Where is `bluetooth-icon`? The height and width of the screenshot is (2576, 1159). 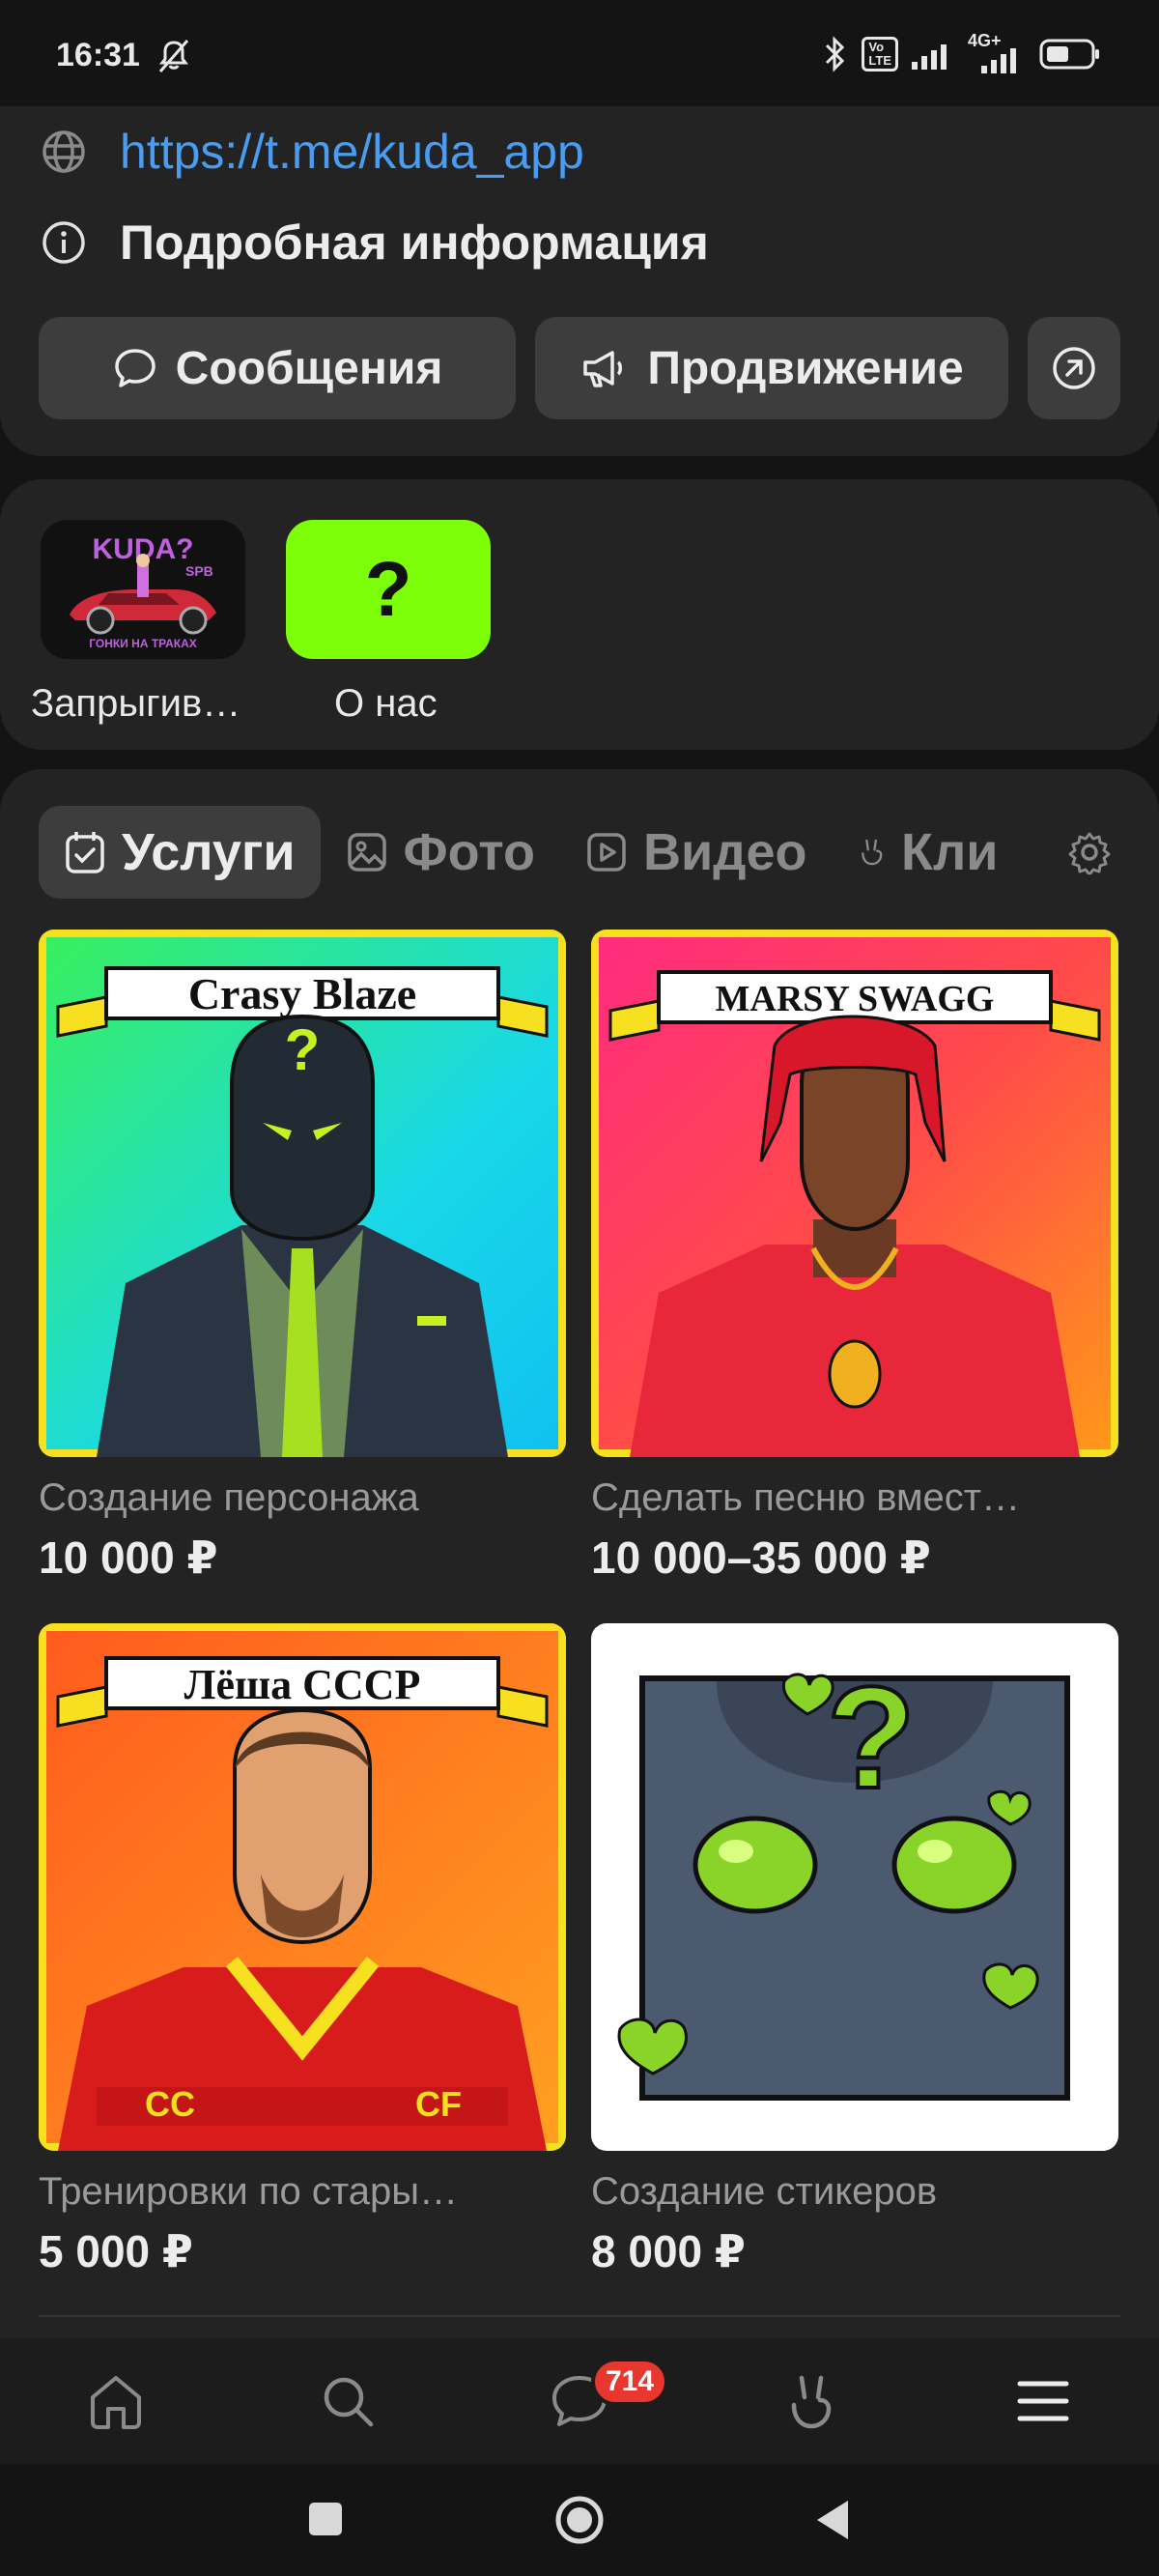
bluetooth-icon is located at coordinates (836, 54).